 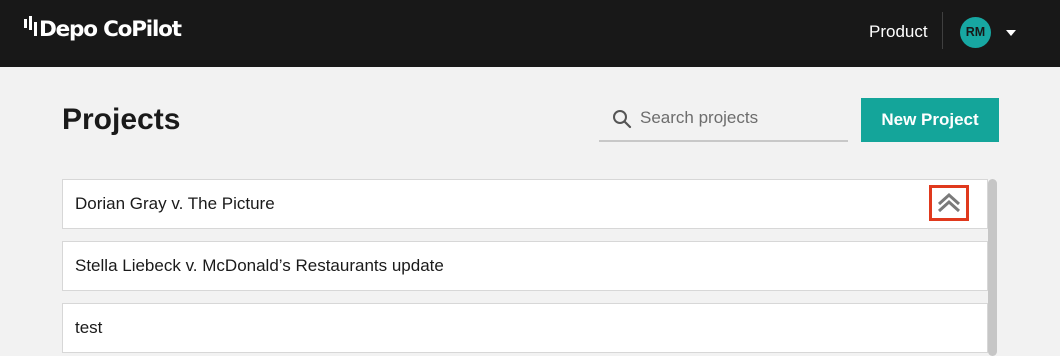 I want to click on scrollbar-thumb, so click(x=992, y=267).